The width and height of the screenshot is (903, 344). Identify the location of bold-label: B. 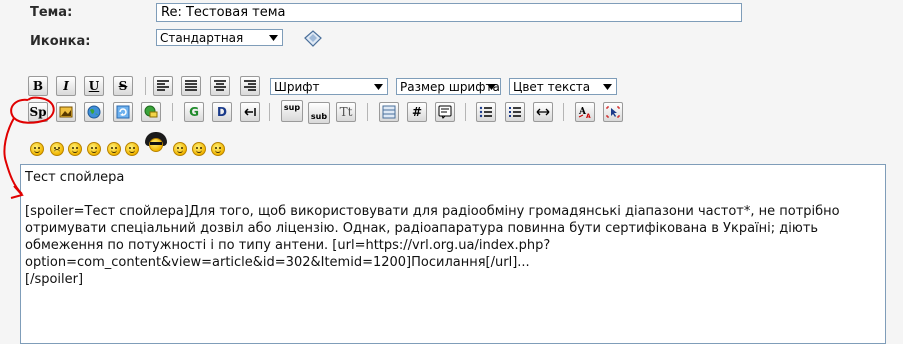
(38, 86).